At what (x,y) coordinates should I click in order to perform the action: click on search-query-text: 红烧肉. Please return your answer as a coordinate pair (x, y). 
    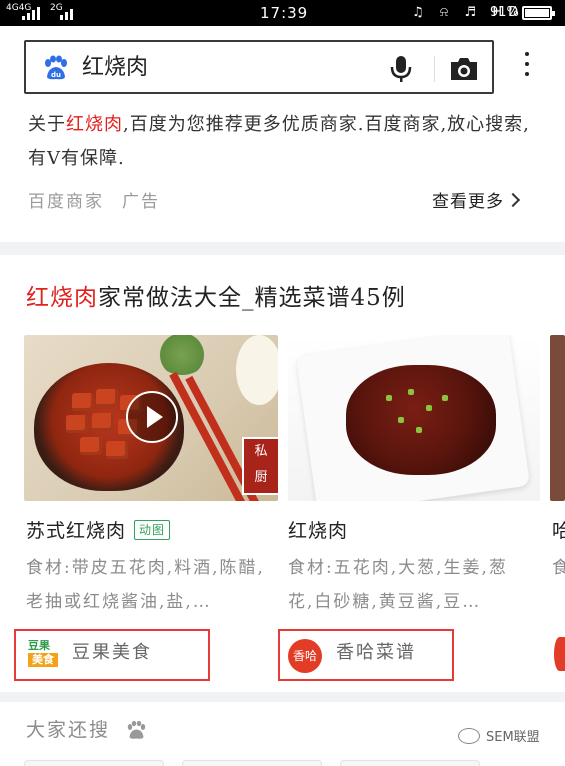
    Looking at the image, I should click on (115, 68).